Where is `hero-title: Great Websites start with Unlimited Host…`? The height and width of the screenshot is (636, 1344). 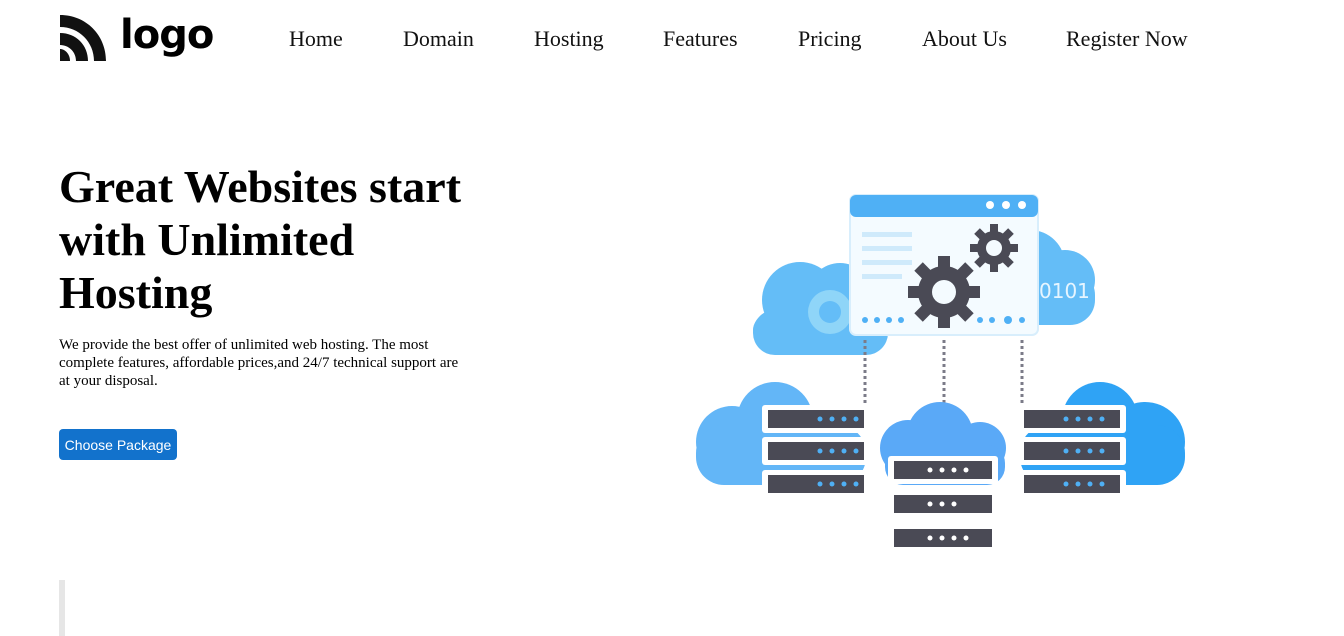 hero-title: Great Websites start with Unlimited Host… is located at coordinates (260, 239).